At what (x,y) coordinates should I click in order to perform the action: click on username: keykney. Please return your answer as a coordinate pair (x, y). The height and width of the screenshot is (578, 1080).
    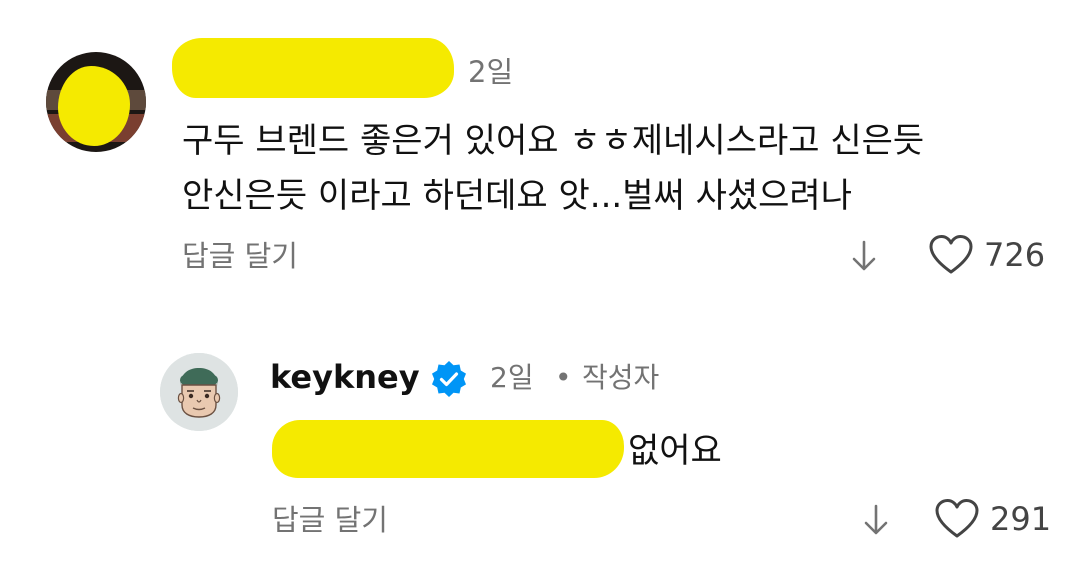
    Looking at the image, I should click on (345, 377).